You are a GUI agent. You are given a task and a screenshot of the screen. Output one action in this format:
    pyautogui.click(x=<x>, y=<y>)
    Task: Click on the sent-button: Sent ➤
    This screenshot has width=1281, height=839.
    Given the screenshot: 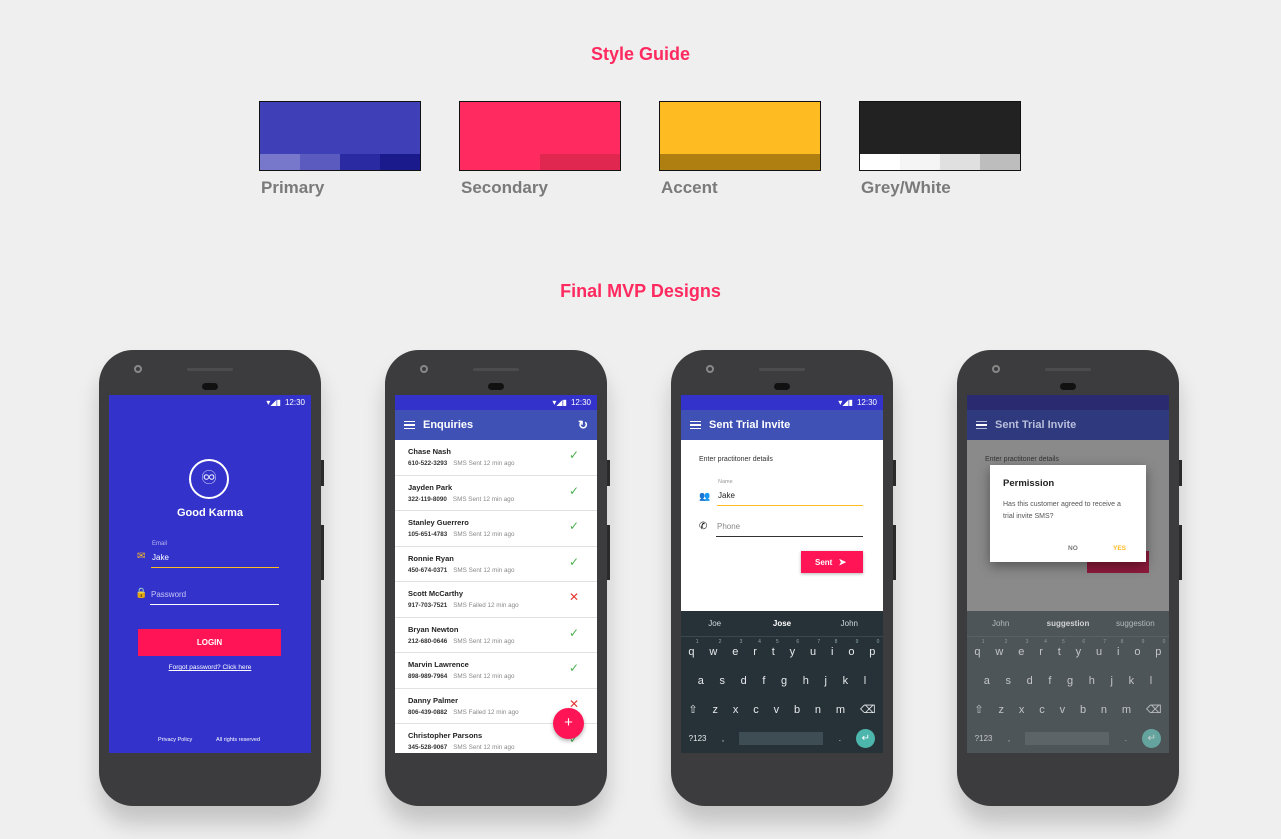 What is the action you would take?
    pyautogui.click(x=832, y=562)
    